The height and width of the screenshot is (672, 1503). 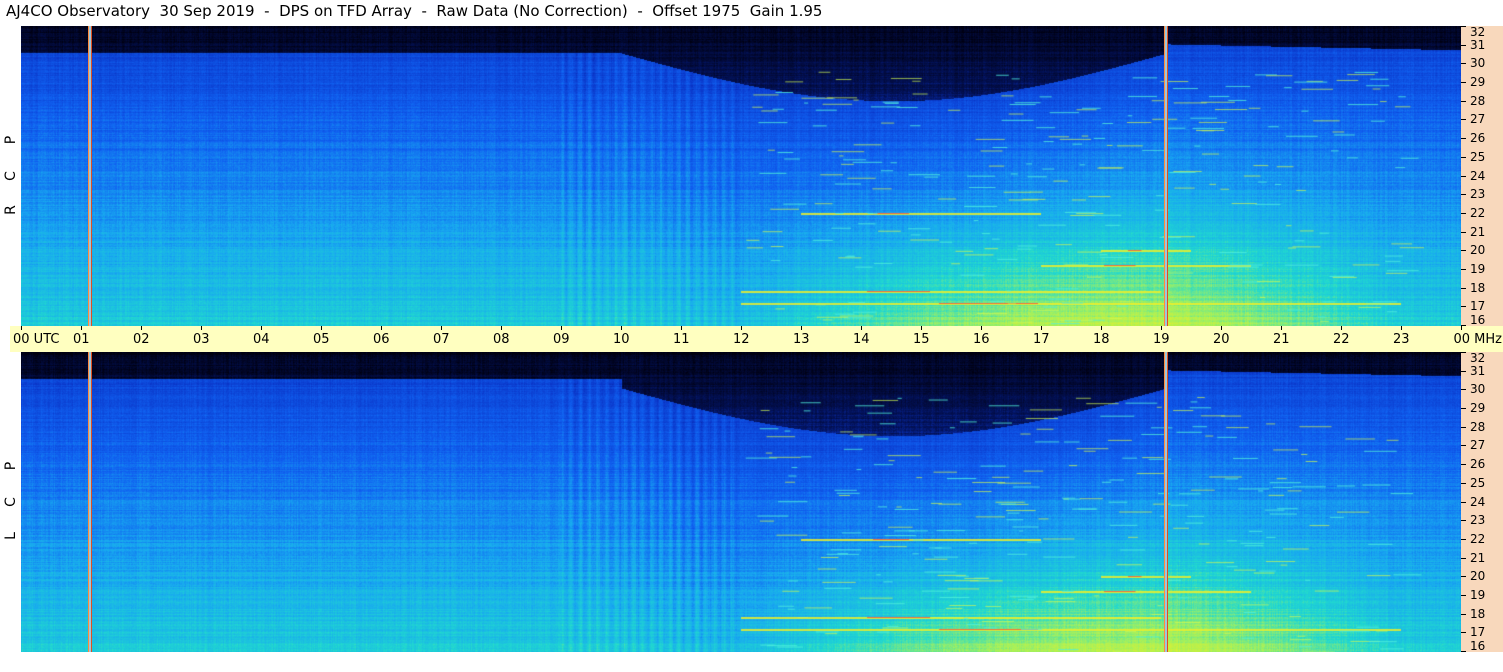 I want to click on lcp-frequency-axis: 32 31 30 29 28 27 26 25 24 23 22 21 20 19 18 17 16, so click(x=1482, y=502).